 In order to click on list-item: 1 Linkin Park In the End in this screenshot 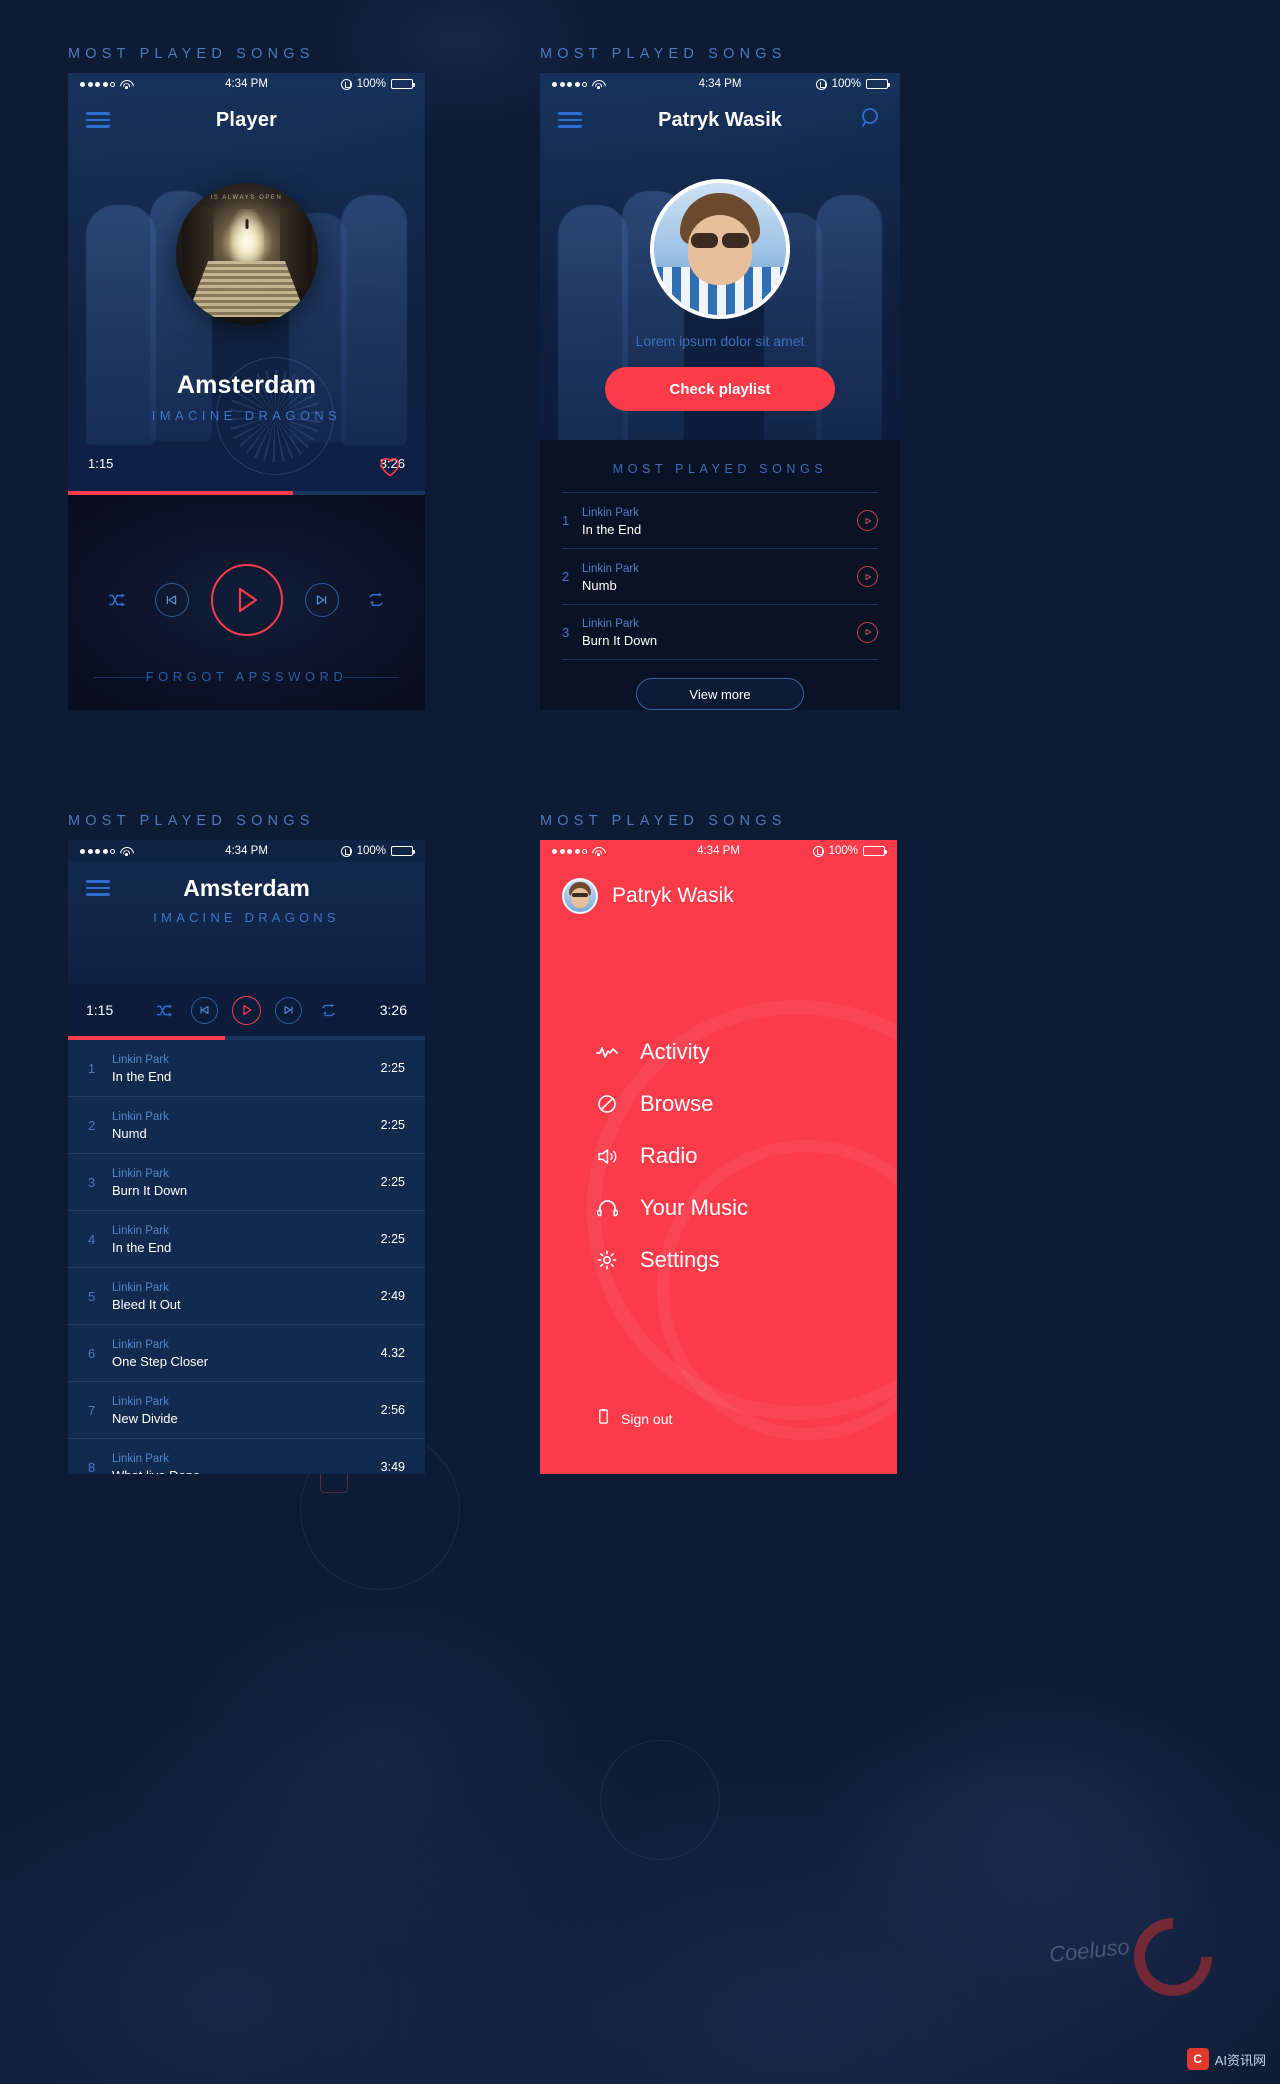, I will do `click(720, 520)`.